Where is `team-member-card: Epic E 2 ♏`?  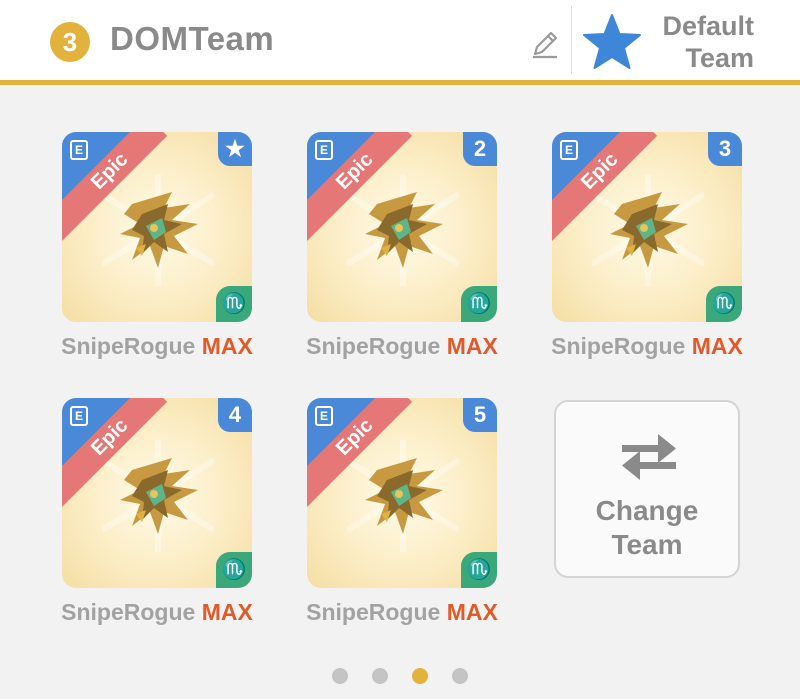
team-member-card: Epic E 2 ♏ is located at coordinates (402, 227).